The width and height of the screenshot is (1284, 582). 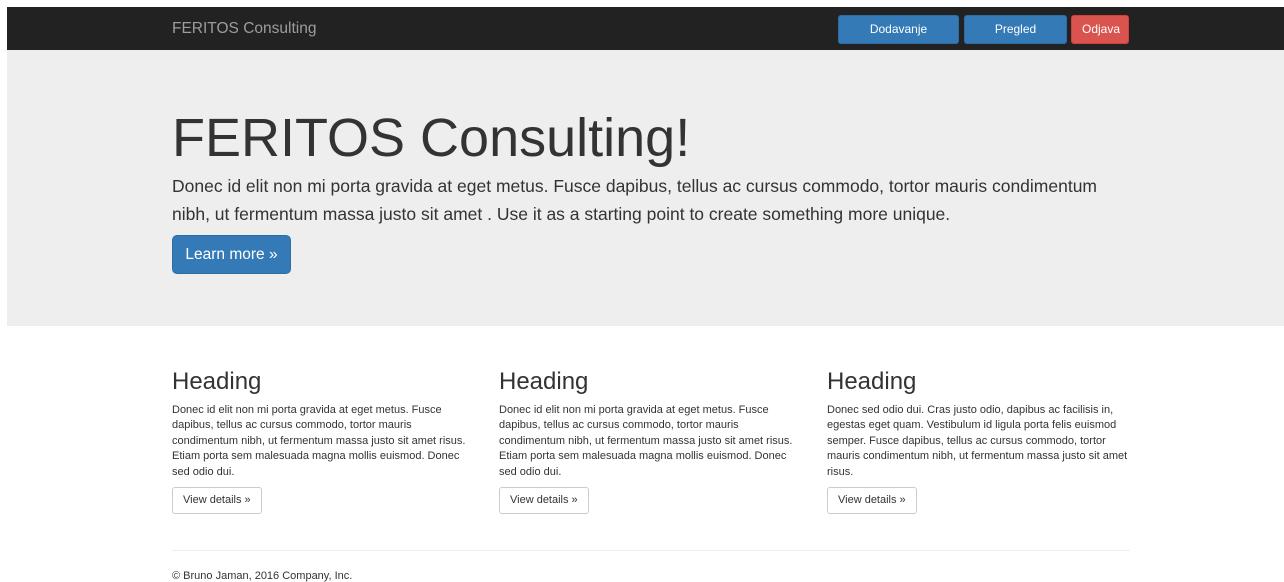 I want to click on navbar-brand: FERITOS Consulting, so click(x=244, y=28).